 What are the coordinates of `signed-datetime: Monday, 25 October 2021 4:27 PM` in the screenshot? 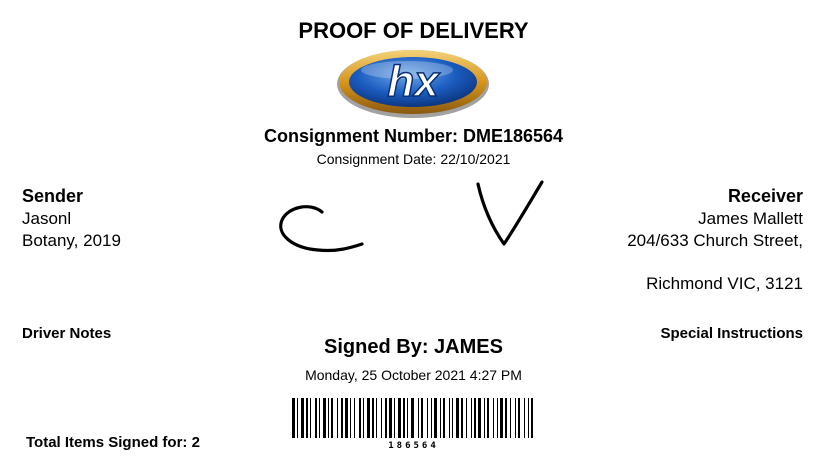 It's located at (413, 375).